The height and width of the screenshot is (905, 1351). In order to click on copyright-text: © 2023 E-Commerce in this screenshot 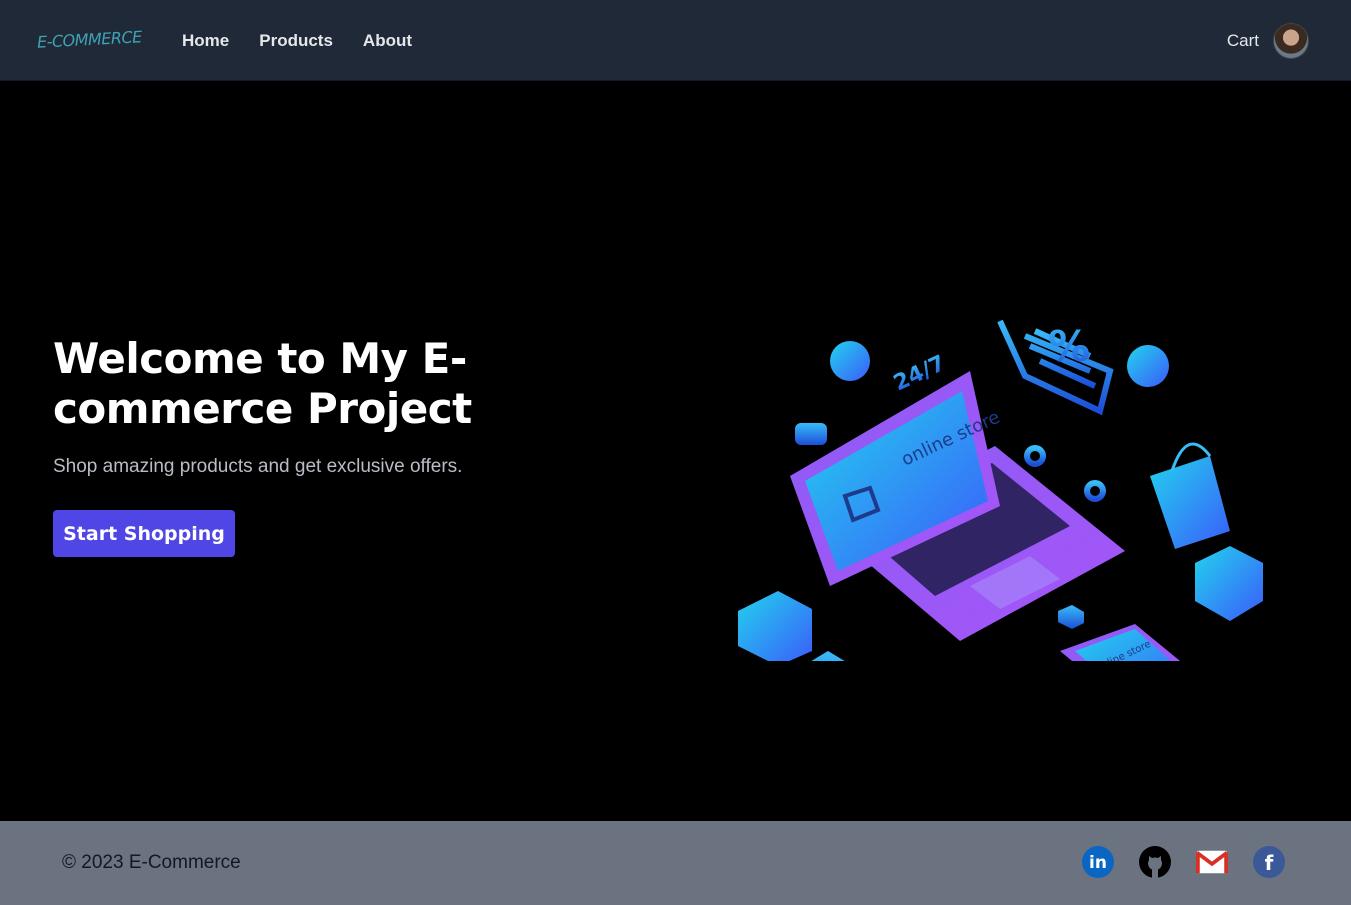, I will do `click(151, 862)`.